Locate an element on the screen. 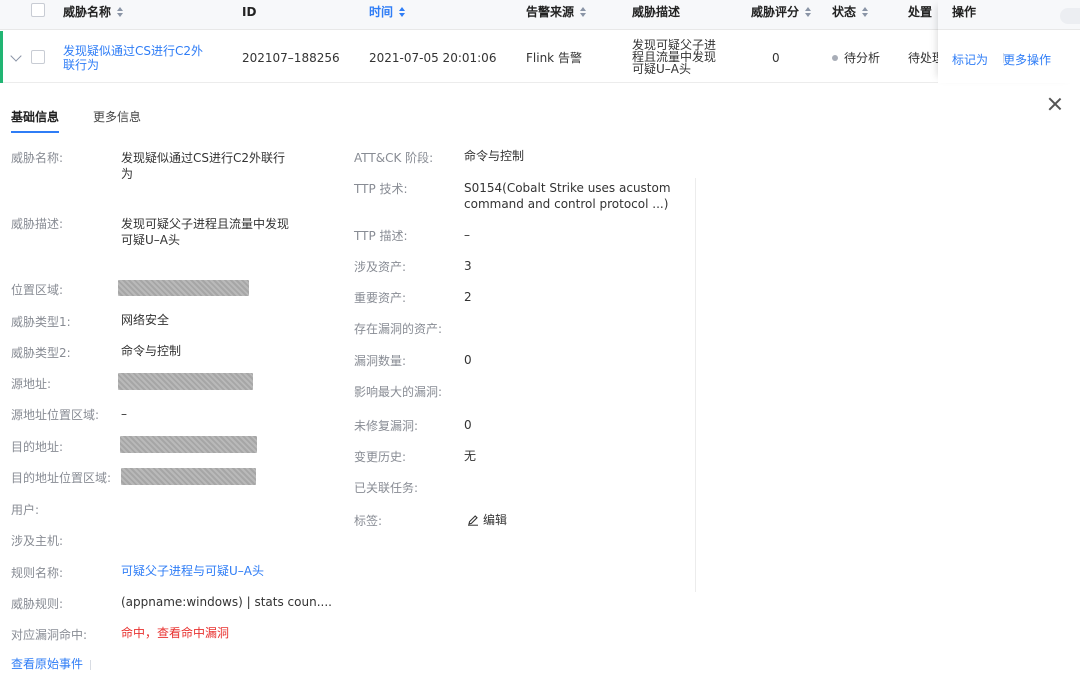 Image resolution: width=1080 pixels, height=673 pixels. operations-column: 操作 is located at coordinates (1009, 41).